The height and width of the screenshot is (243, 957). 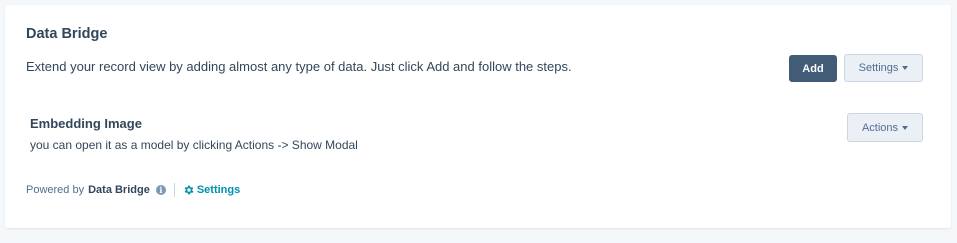 What do you see at coordinates (880, 127) in the screenshot?
I see `actions-button-label: Actions` at bounding box center [880, 127].